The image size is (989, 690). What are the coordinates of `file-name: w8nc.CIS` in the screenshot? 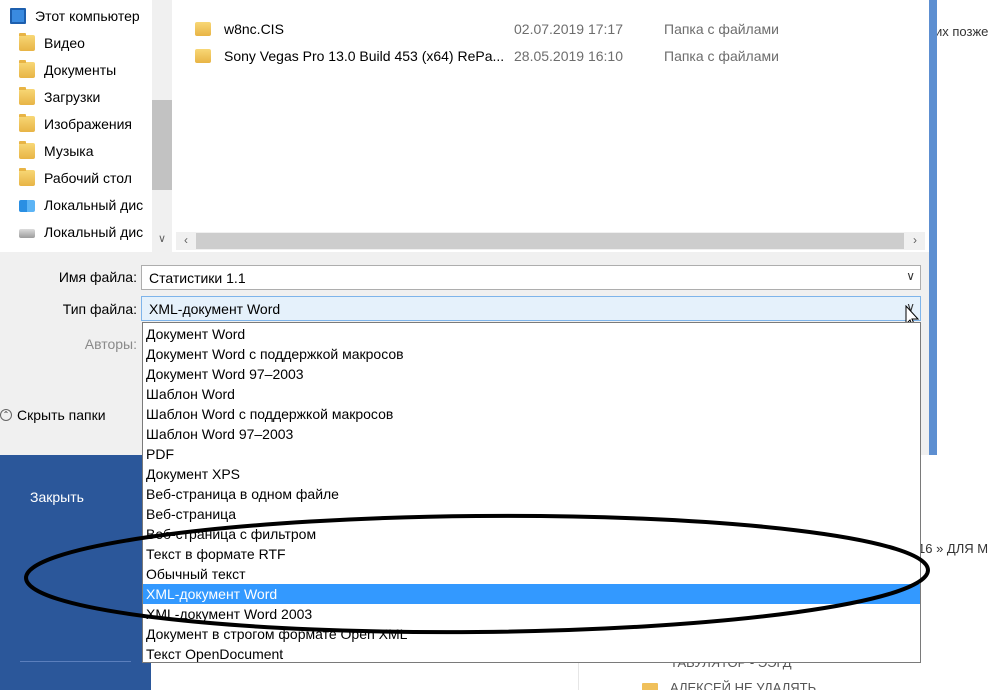 It's located at (254, 29).